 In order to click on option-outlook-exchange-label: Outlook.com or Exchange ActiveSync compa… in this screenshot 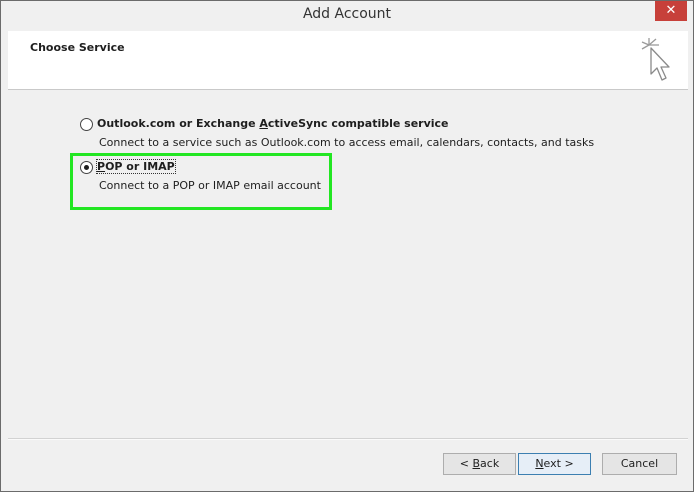, I will do `click(273, 123)`.